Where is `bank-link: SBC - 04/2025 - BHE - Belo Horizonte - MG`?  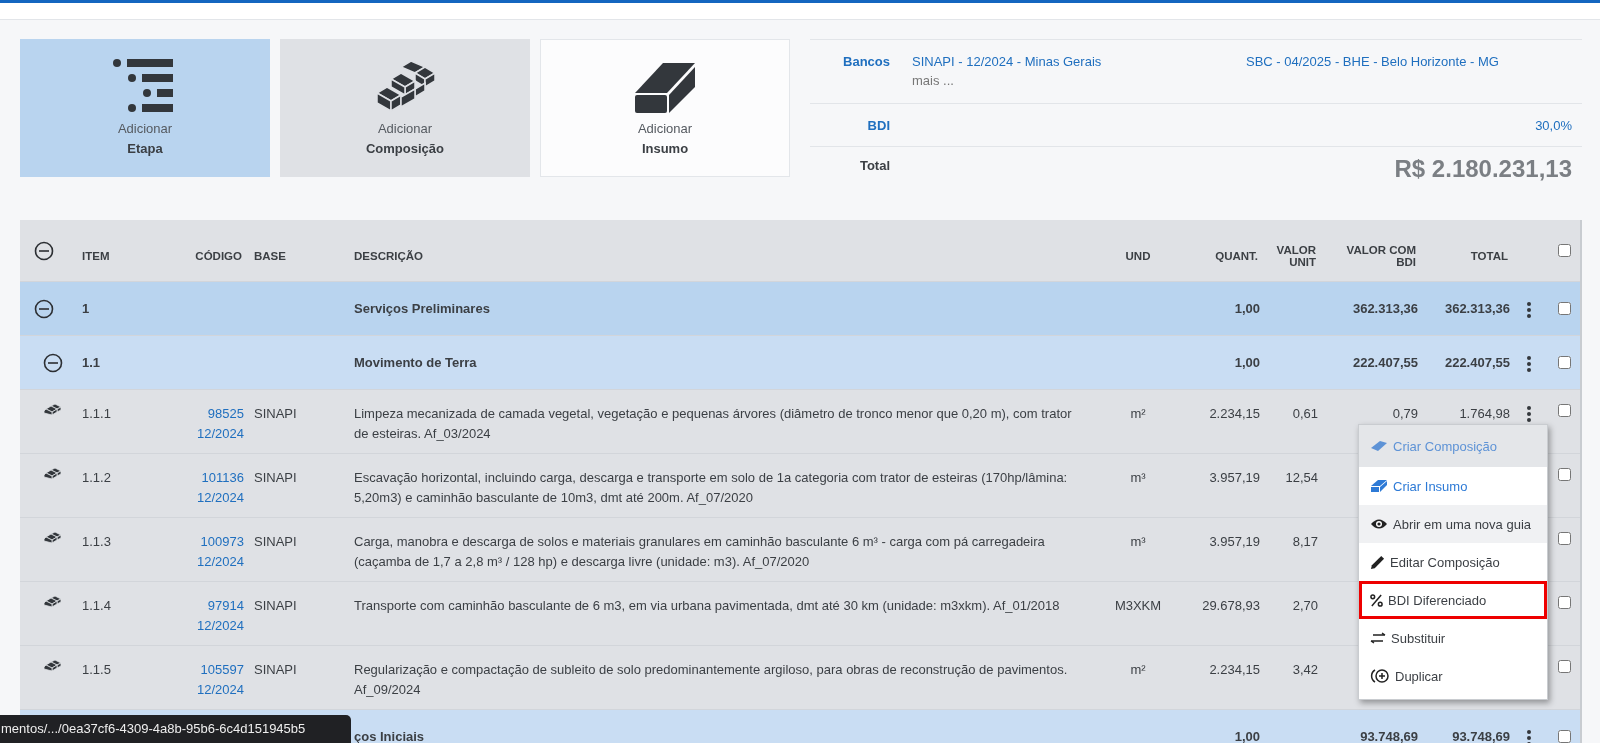 bank-link: SBC - 04/2025 - BHE - Belo Horizonte - MG is located at coordinates (1372, 61).